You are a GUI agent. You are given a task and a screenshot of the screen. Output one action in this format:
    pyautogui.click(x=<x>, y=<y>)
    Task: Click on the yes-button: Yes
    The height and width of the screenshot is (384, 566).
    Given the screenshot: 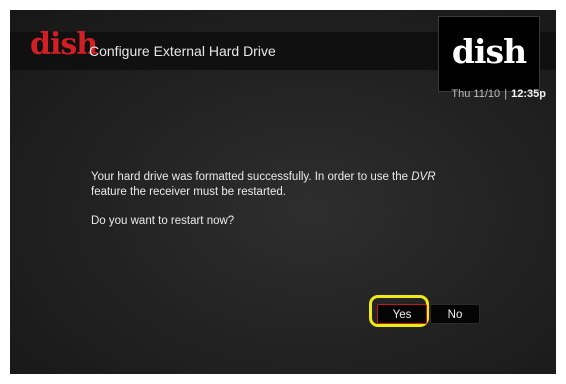 What is the action you would take?
    pyautogui.click(x=402, y=314)
    